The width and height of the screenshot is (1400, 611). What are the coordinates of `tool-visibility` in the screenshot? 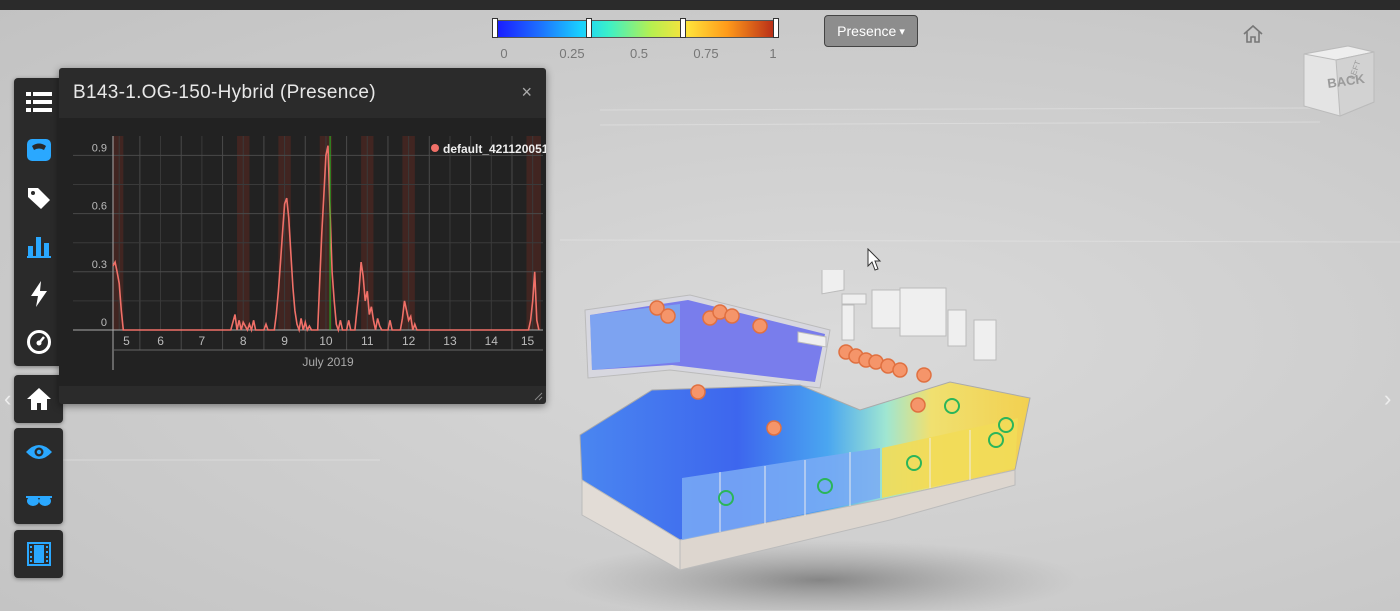 It's located at (38, 452).